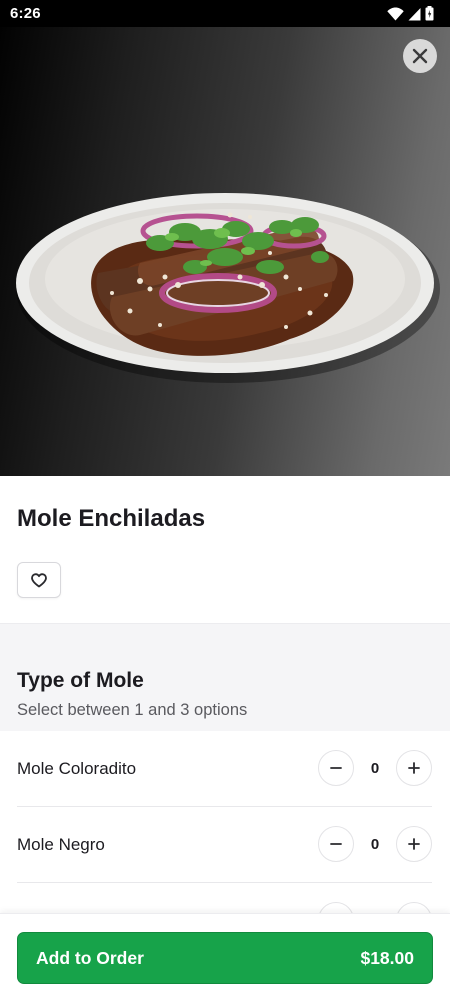 The width and height of the screenshot is (450, 1000). I want to click on option-group-title: Type of Mole, so click(80, 680).